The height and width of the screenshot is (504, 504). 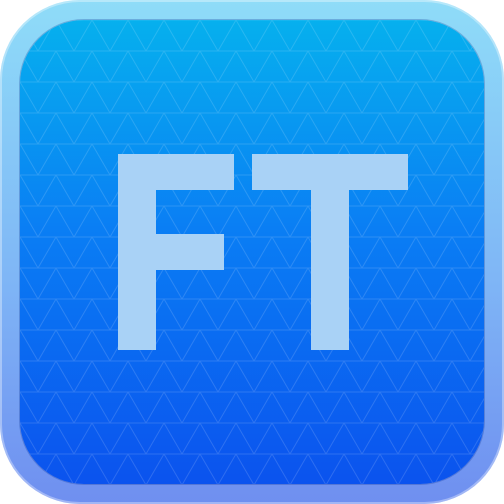 What do you see at coordinates (176, 252) in the screenshot?
I see `letter-f` at bounding box center [176, 252].